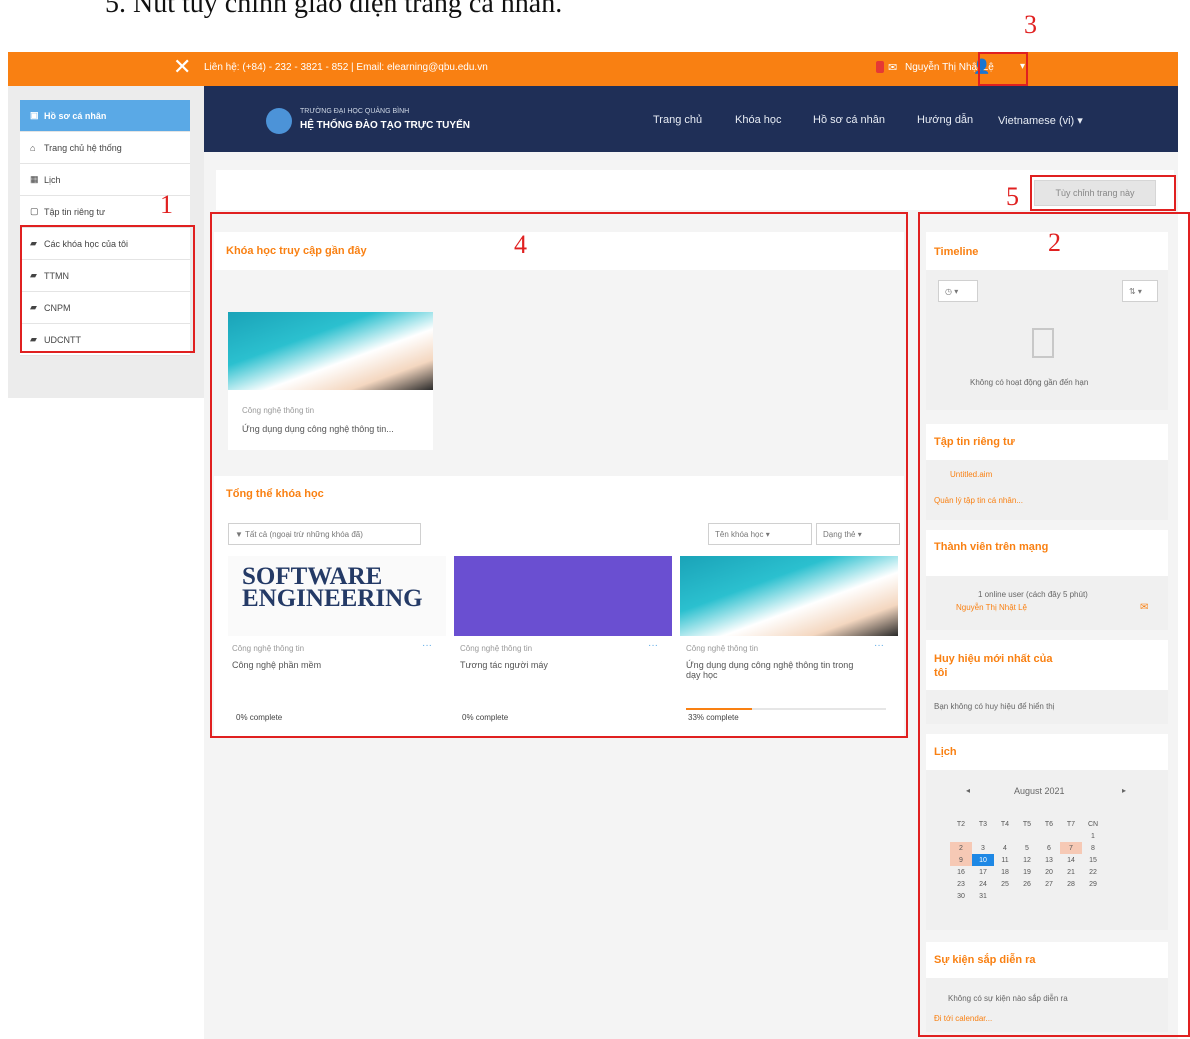 Image resolution: width=1190 pixels, height=1039 pixels. I want to click on bell-icon, so click(880, 67).